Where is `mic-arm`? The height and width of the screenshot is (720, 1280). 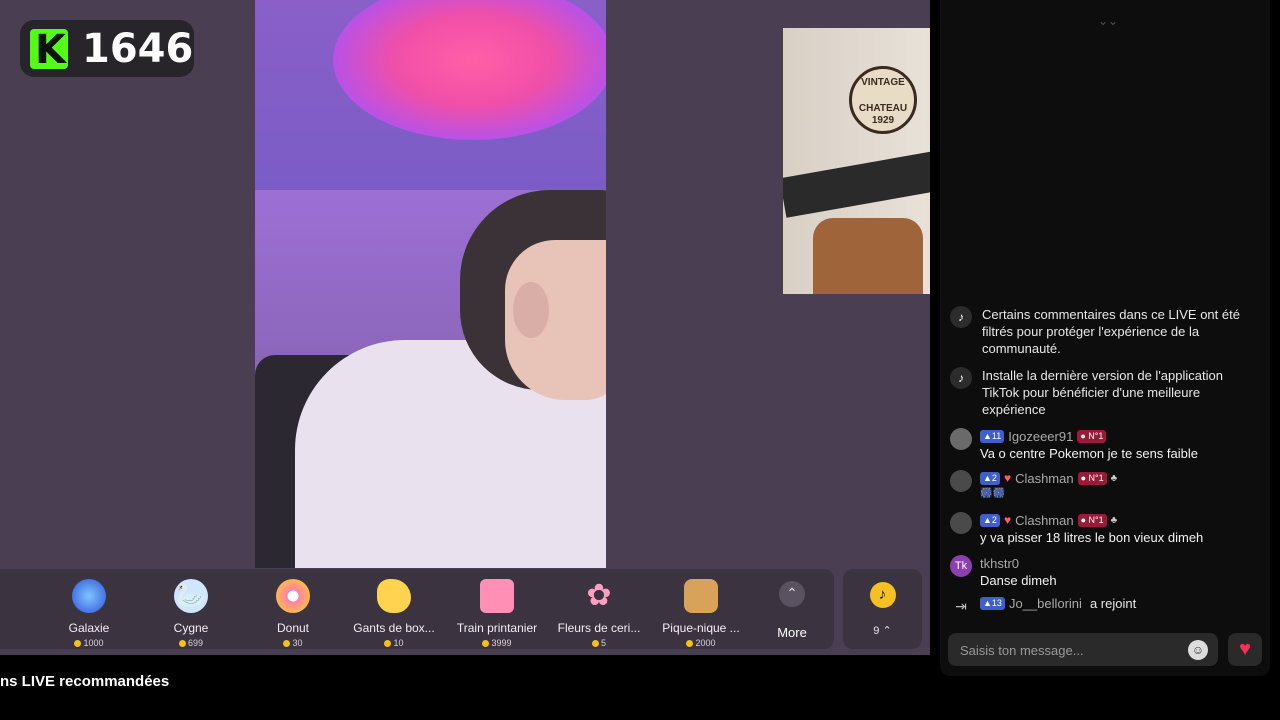
mic-arm is located at coordinates (856, 178).